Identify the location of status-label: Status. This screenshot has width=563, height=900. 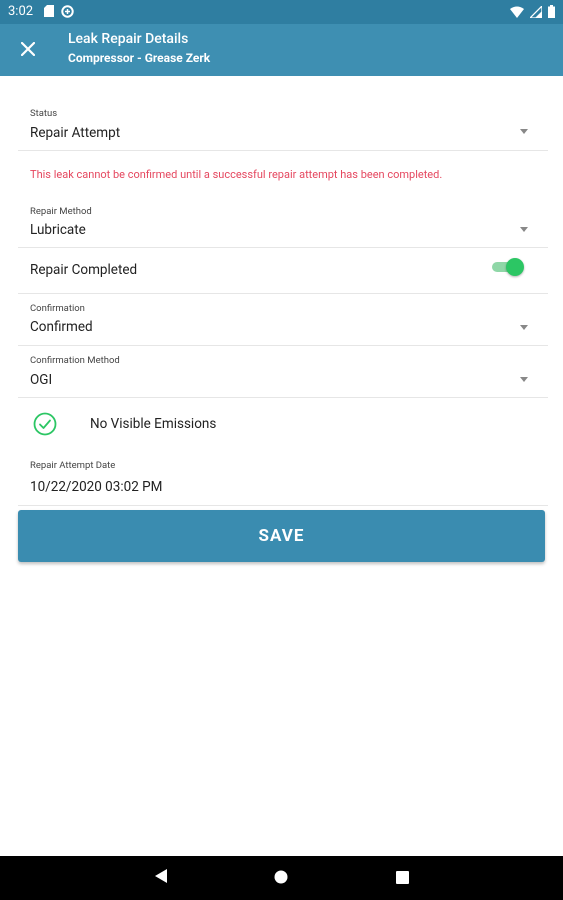
(44, 113).